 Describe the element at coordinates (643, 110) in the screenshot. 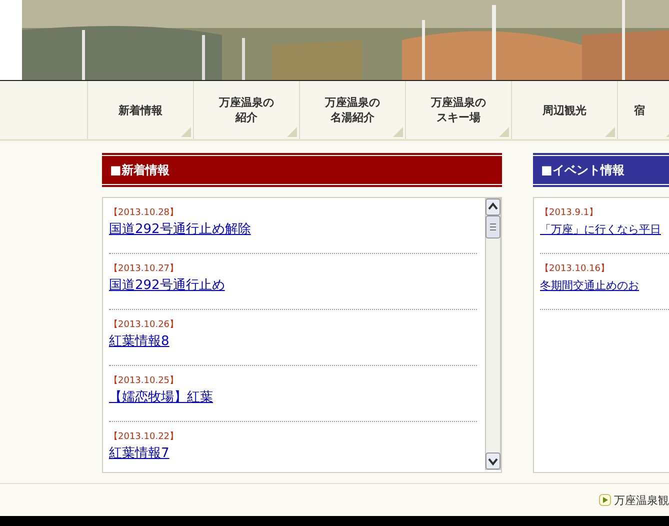

I see `nav-tab: 宿` at that location.